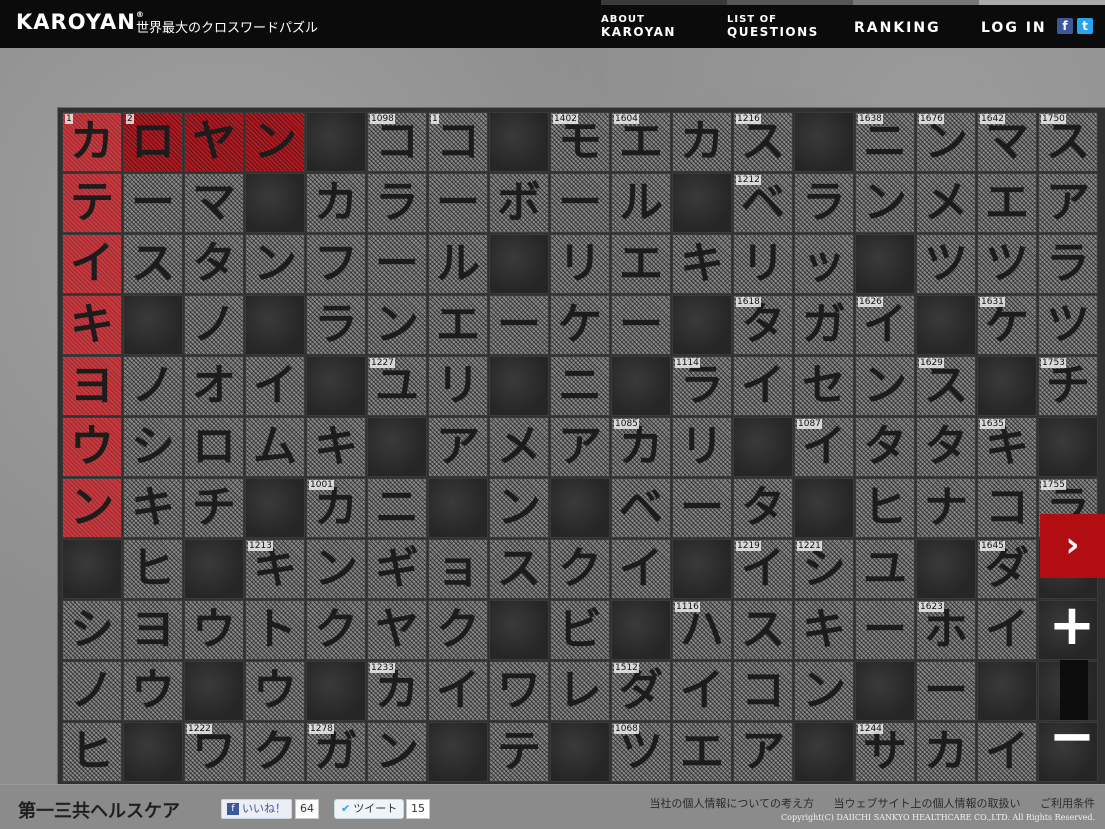 This screenshot has width=1105, height=829. Describe the element at coordinates (153, 691) in the screenshot. I see `crossword-cell: ウ` at that location.